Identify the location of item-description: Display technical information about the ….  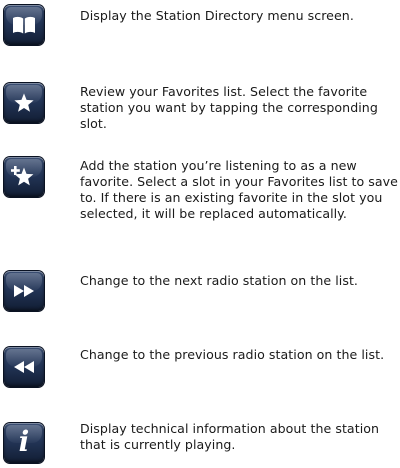
(230, 436).